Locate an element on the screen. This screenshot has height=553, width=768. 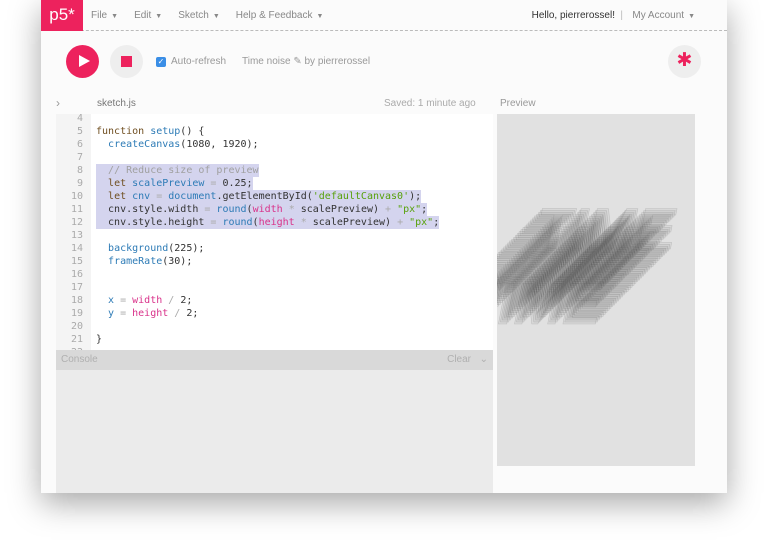
line-number: 4 is located at coordinates (79, 119).